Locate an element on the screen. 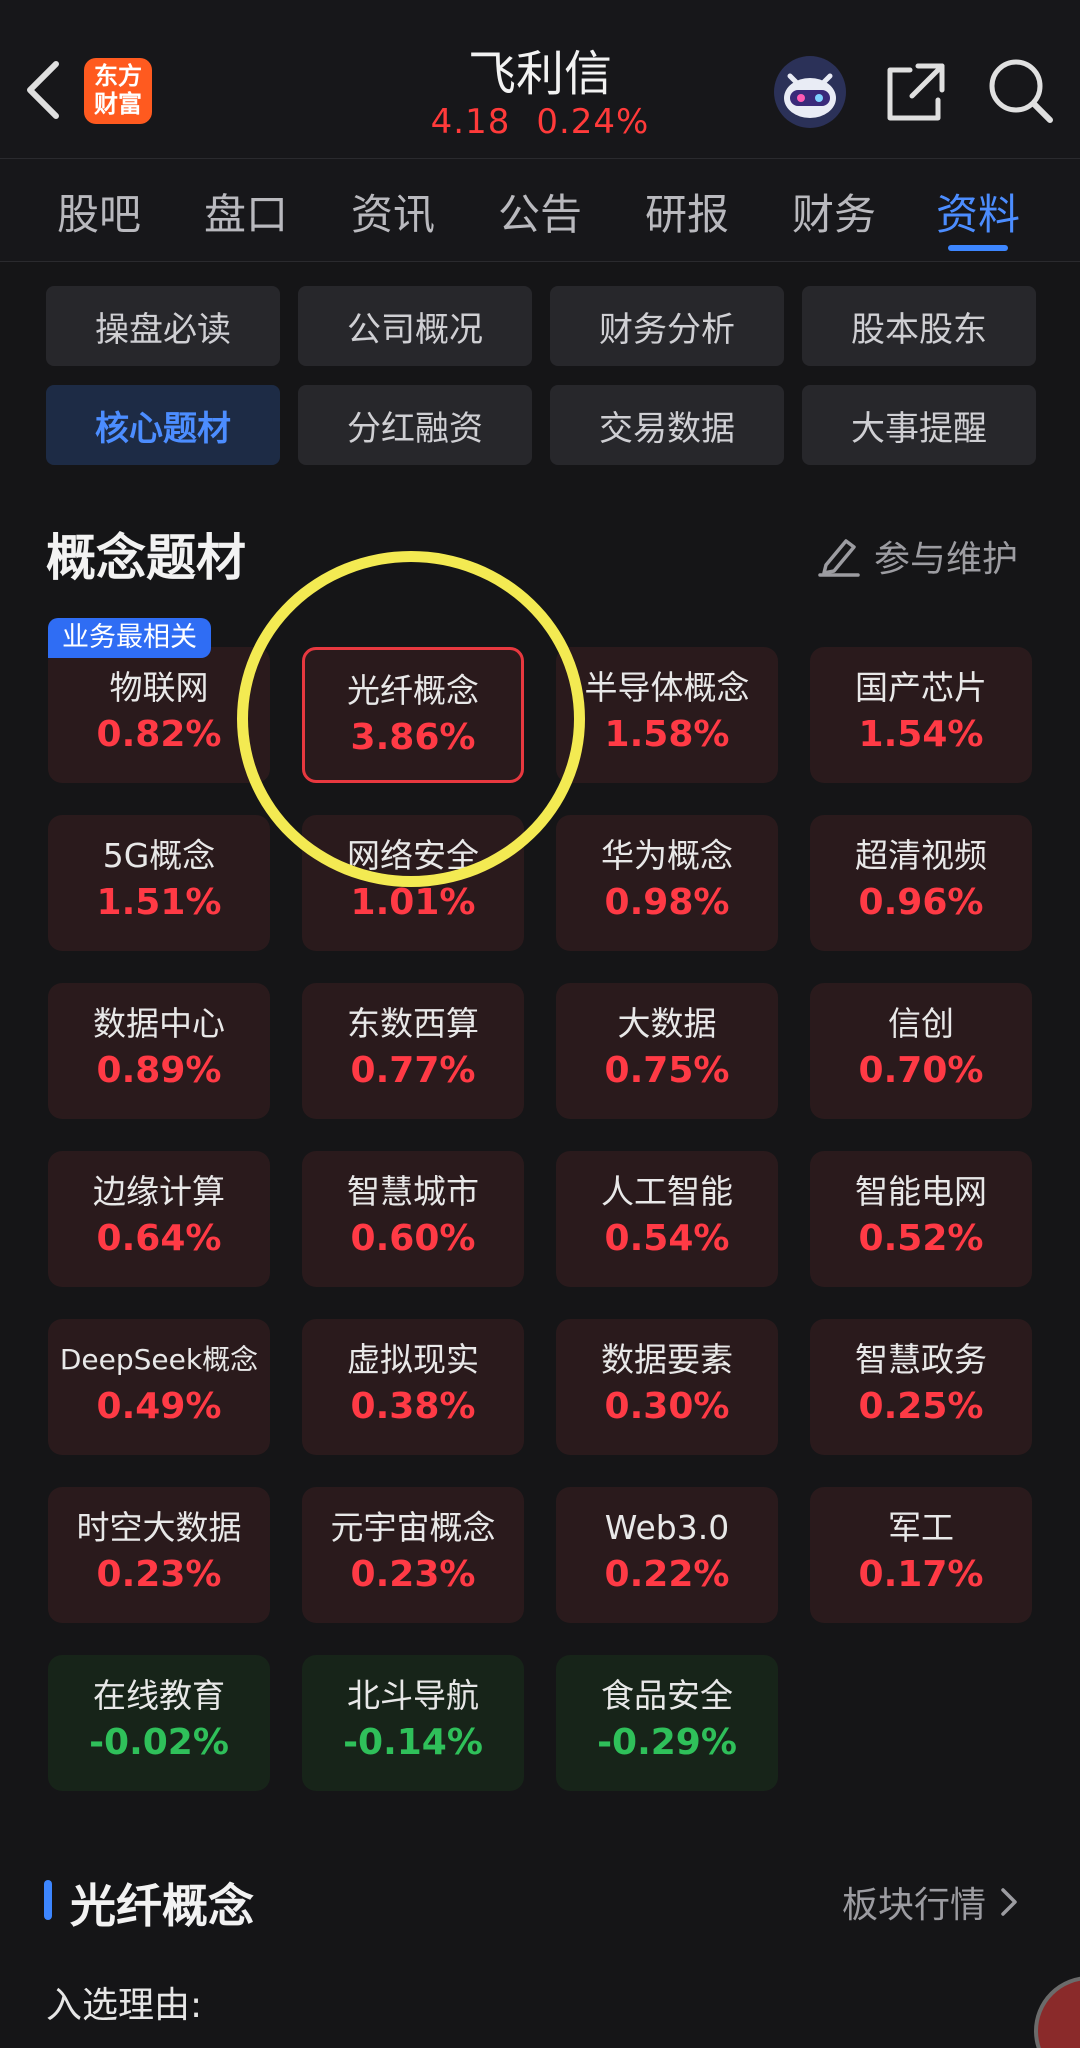  concept-card: 北斗导航 -0.14% is located at coordinates (413, 1723).